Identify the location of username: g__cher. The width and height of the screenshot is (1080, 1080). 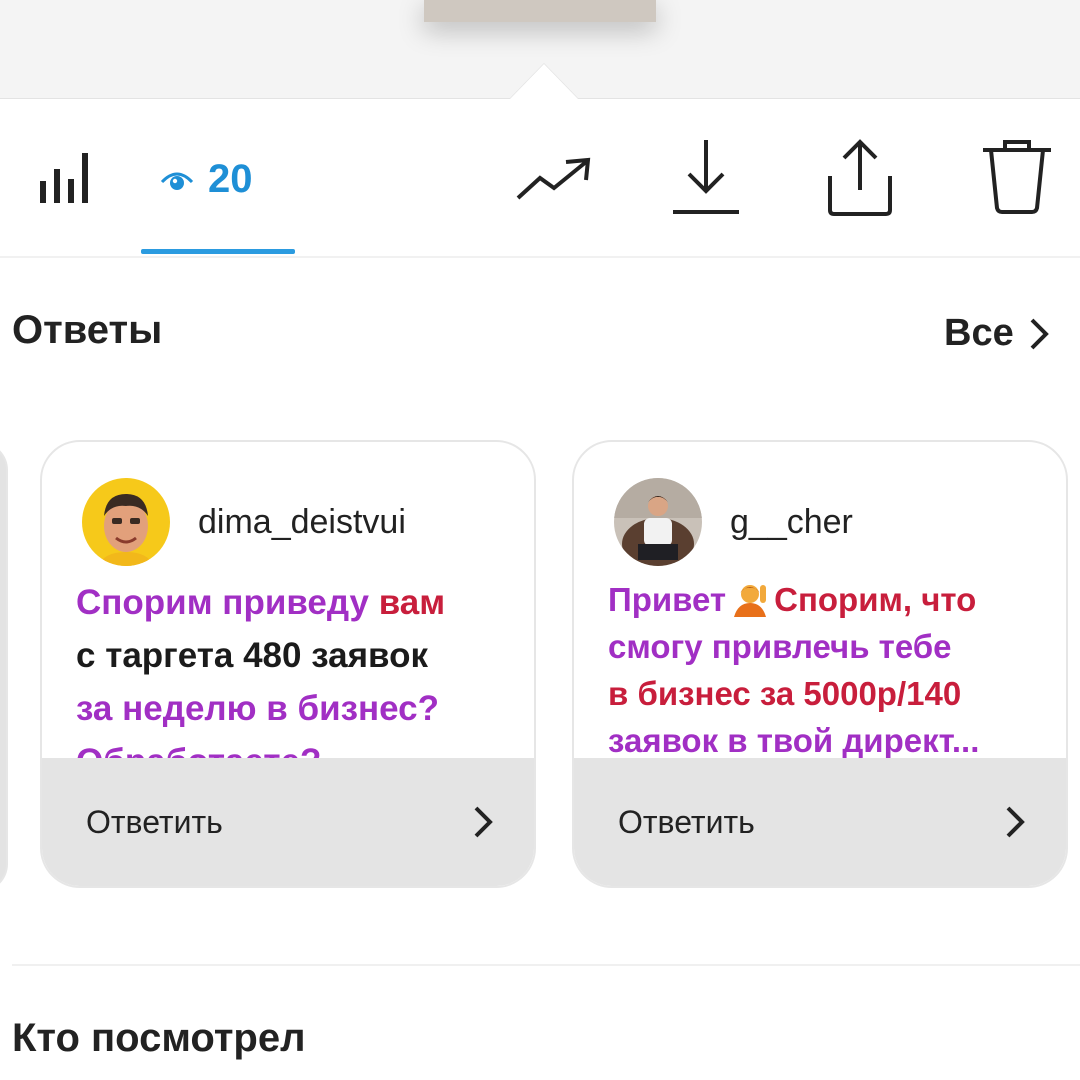
(791, 521).